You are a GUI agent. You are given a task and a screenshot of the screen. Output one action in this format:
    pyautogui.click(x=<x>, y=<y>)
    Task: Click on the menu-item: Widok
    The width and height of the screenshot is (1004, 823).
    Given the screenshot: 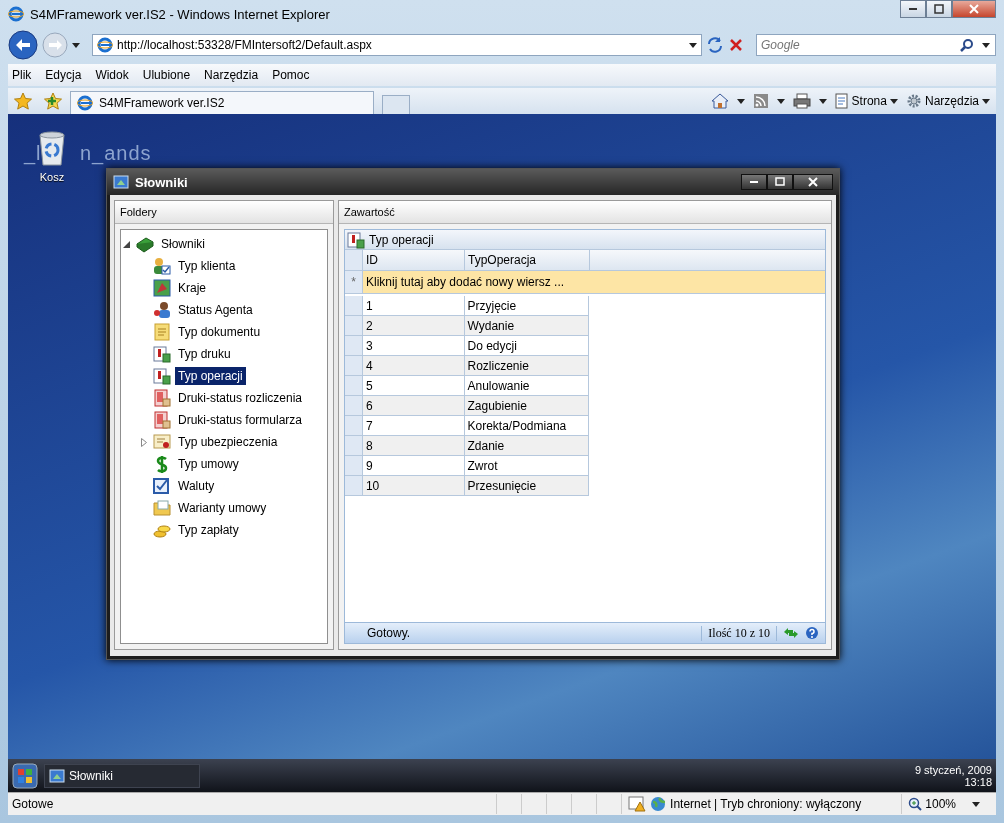 What is the action you would take?
    pyautogui.click(x=112, y=75)
    